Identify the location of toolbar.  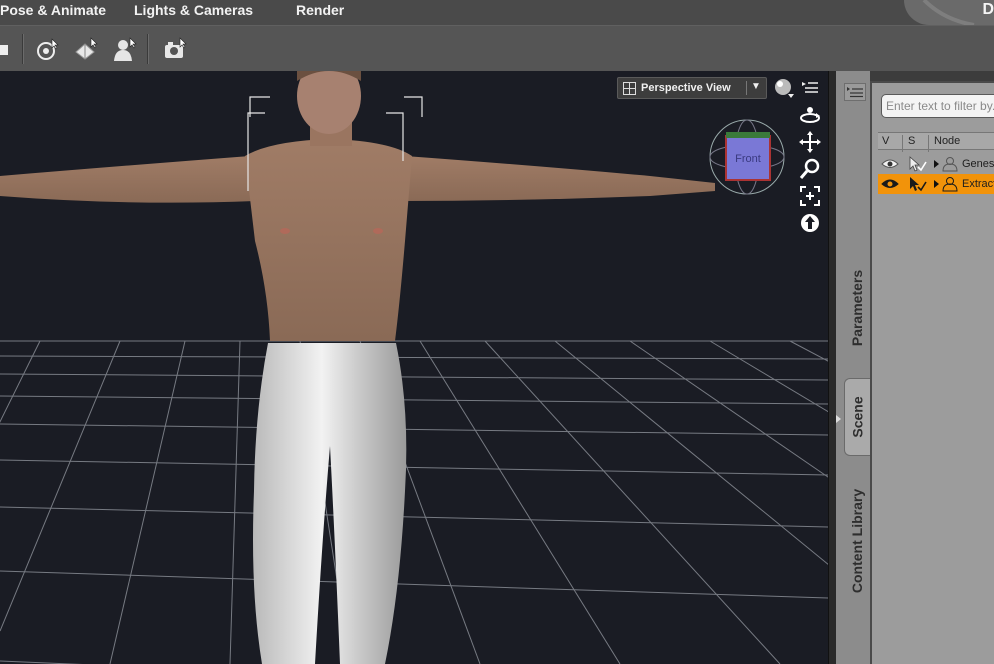
(497, 48).